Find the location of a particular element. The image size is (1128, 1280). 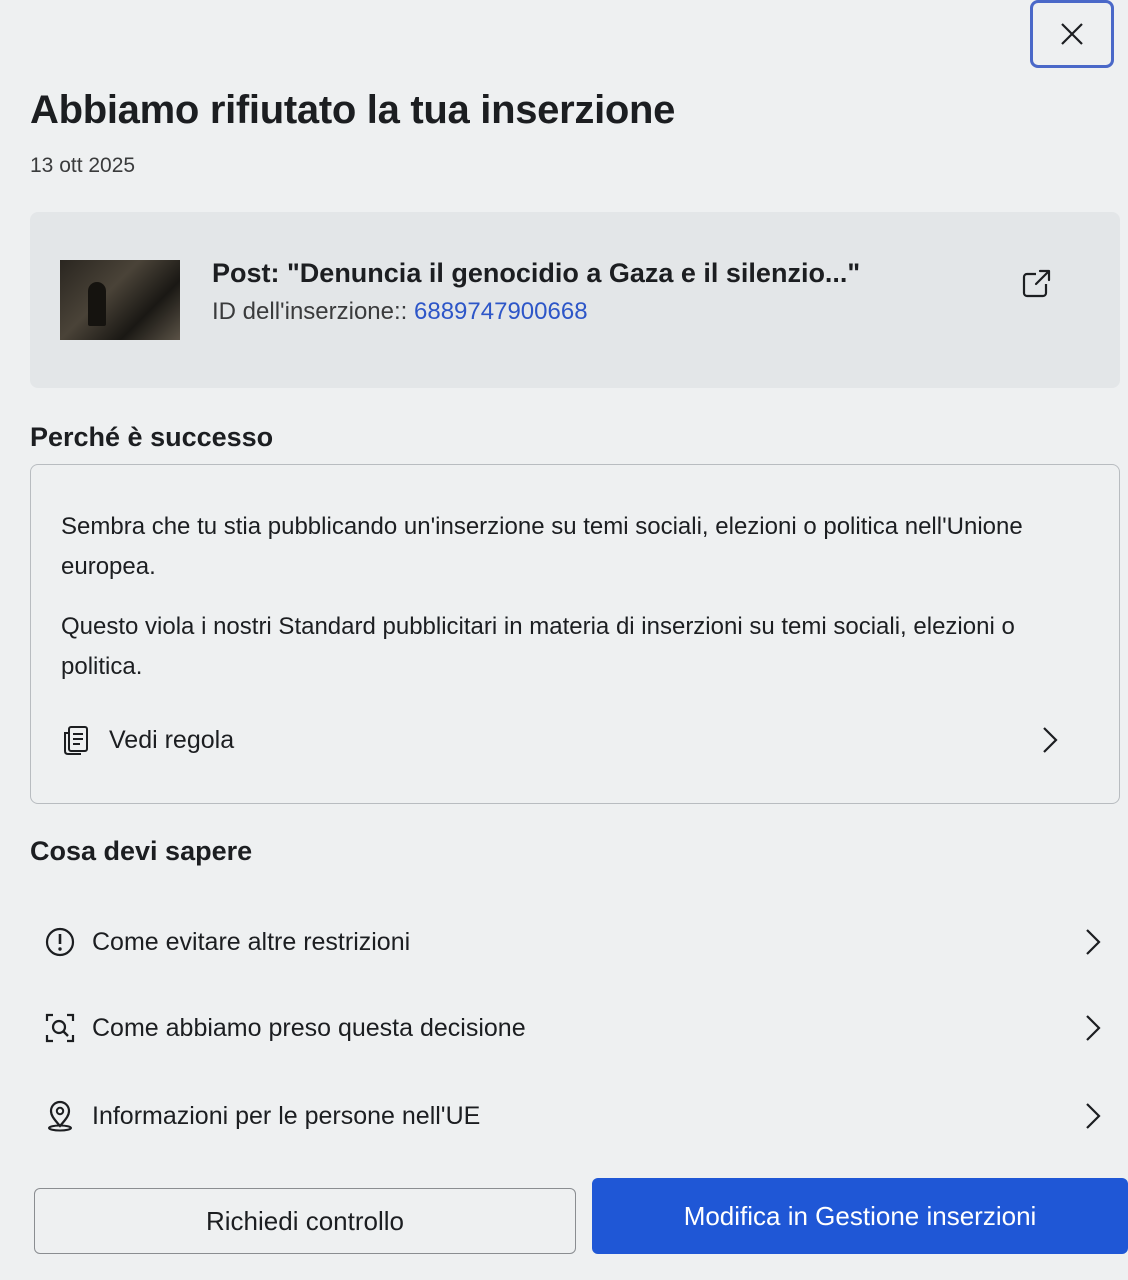

close-icon is located at coordinates (1072, 34).